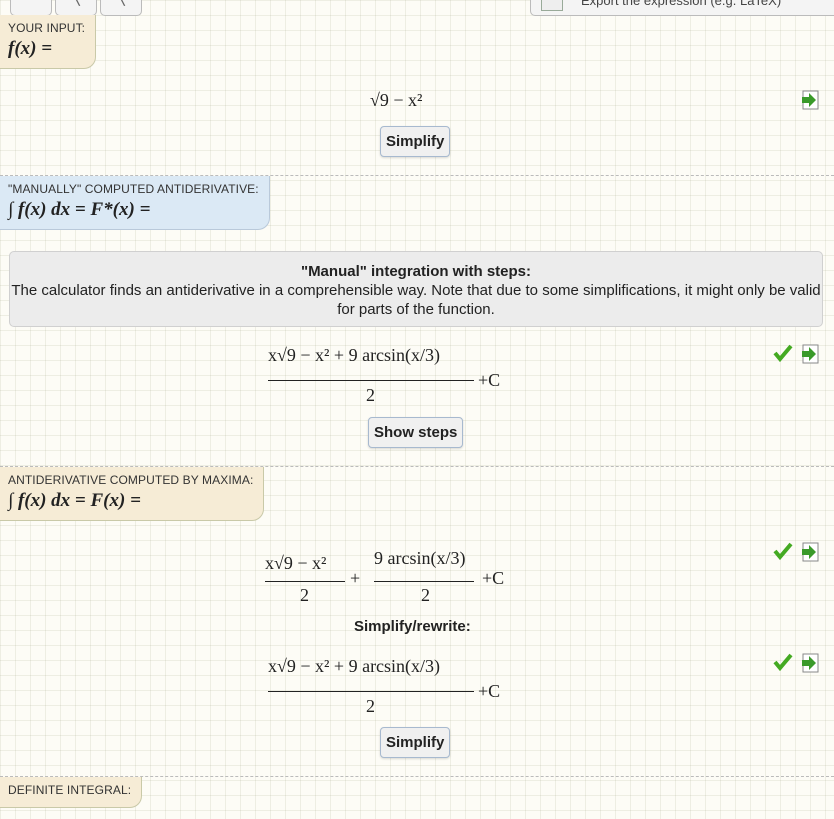 This screenshot has height=819, width=834. Describe the element at coordinates (415, 742) in the screenshot. I see `simplify-rewrite-button: Simplify` at that location.